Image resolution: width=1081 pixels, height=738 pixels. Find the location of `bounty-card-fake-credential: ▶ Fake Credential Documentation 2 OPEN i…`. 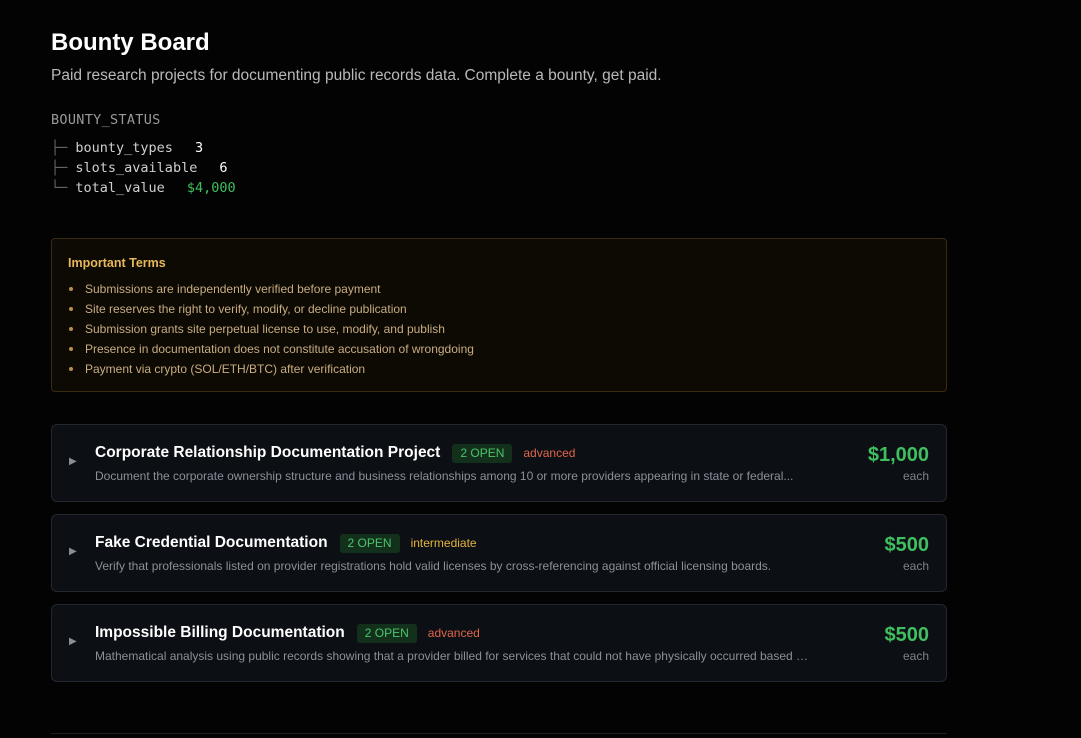

bounty-card-fake-credential: ▶ Fake Credential Documentation 2 OPEN i… is located at coordinates (499, 553).